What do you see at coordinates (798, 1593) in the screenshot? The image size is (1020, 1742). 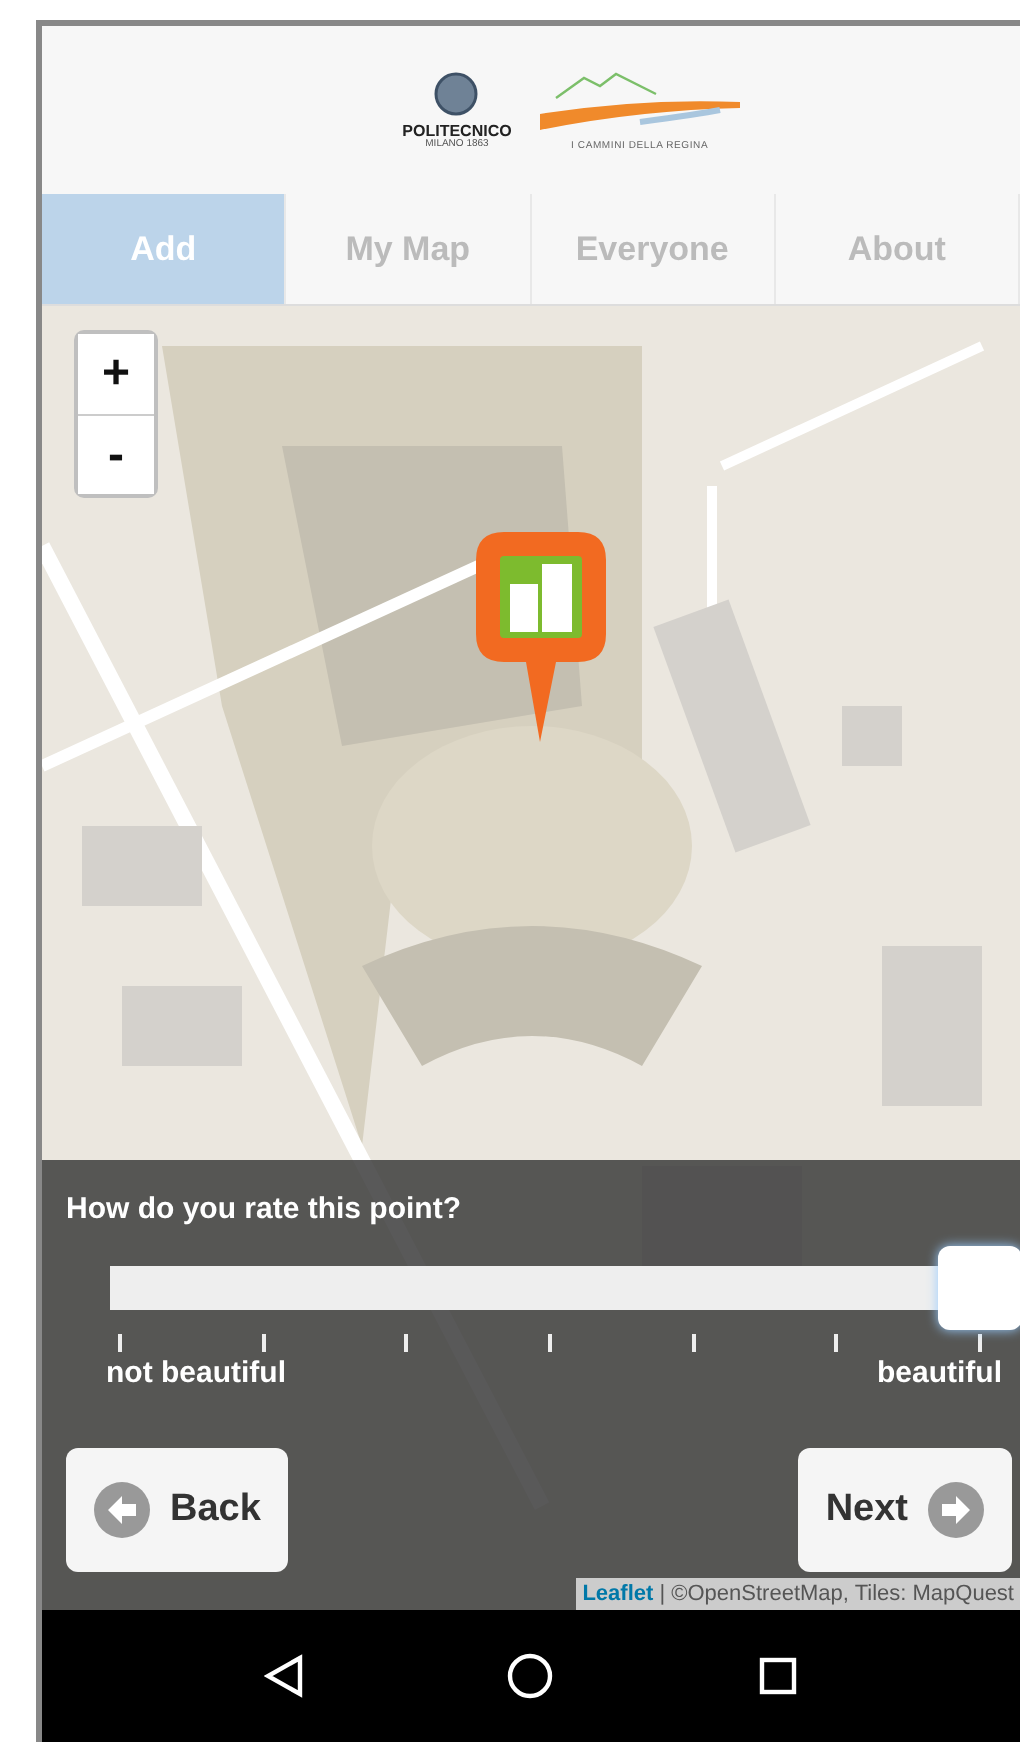 I see `map-attribution: Leaflet | ©OpenStreetMap, Tiles: MapQuest` at bounding box center [798, 1593].